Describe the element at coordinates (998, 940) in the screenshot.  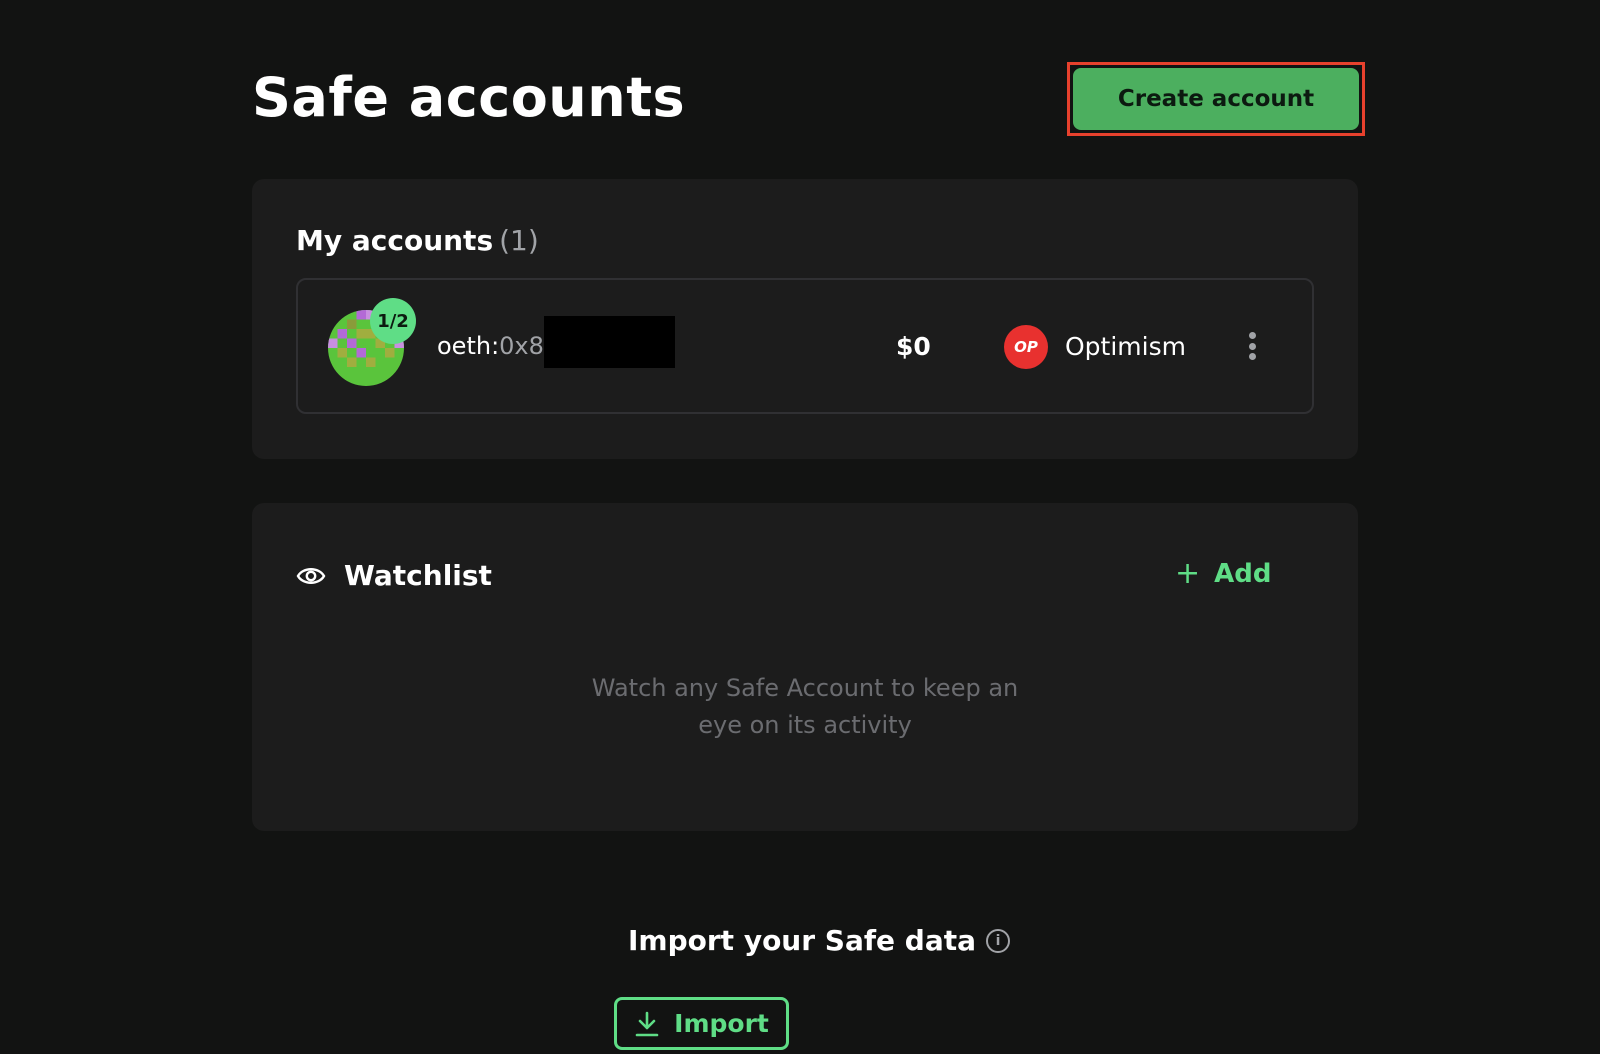
I see `info-icon: i` at that location.